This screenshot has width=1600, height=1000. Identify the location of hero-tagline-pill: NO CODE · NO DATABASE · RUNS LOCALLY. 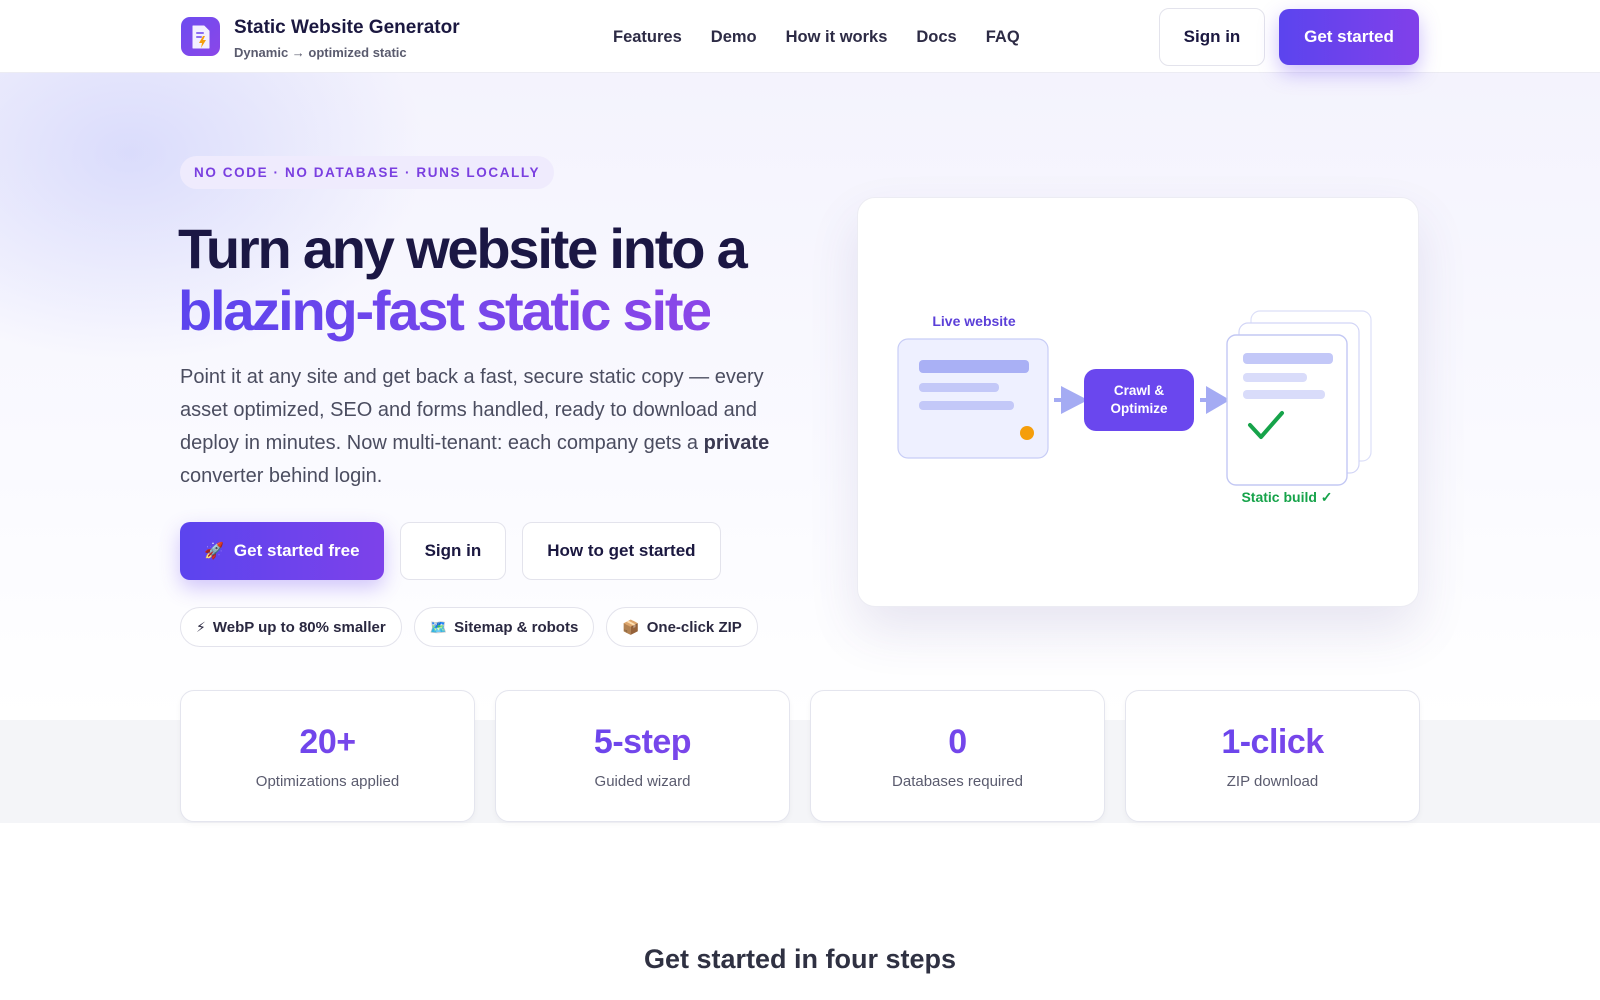
(367, 172).